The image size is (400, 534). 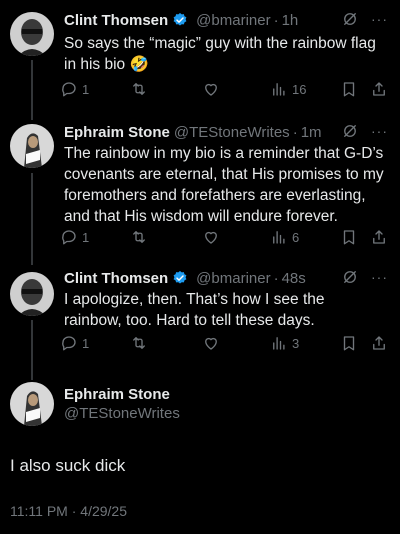 I want to click on views-button: 6, so click(x=284, y=237).